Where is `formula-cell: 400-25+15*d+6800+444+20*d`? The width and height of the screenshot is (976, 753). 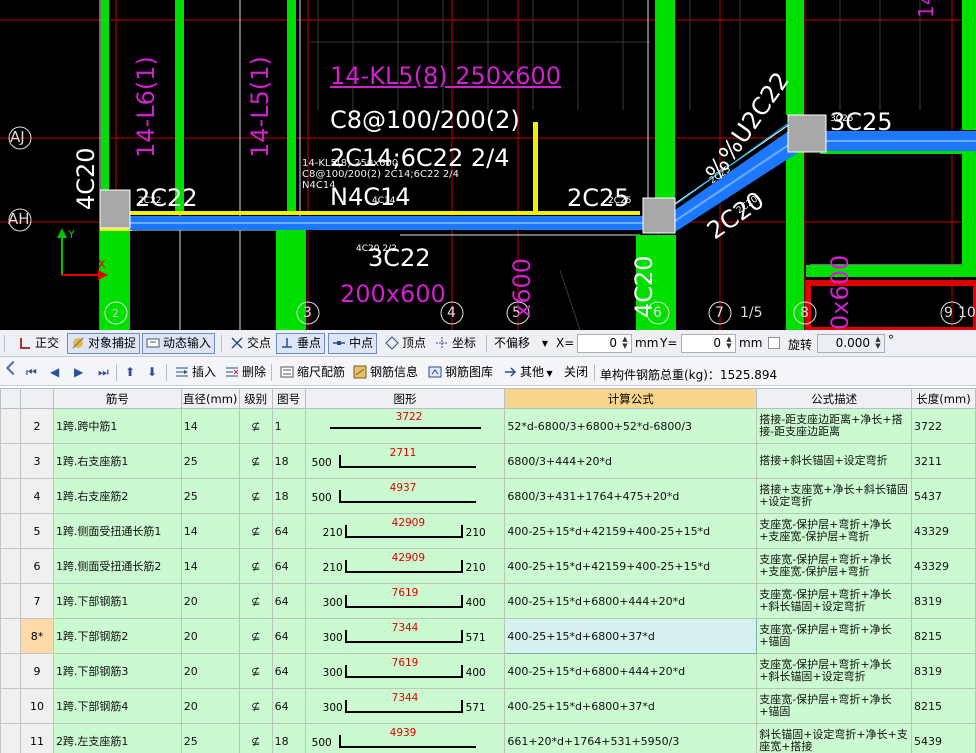
formula-cell: 400-25+15*d+6800+444+20*d is located at coordinates (631, 671).